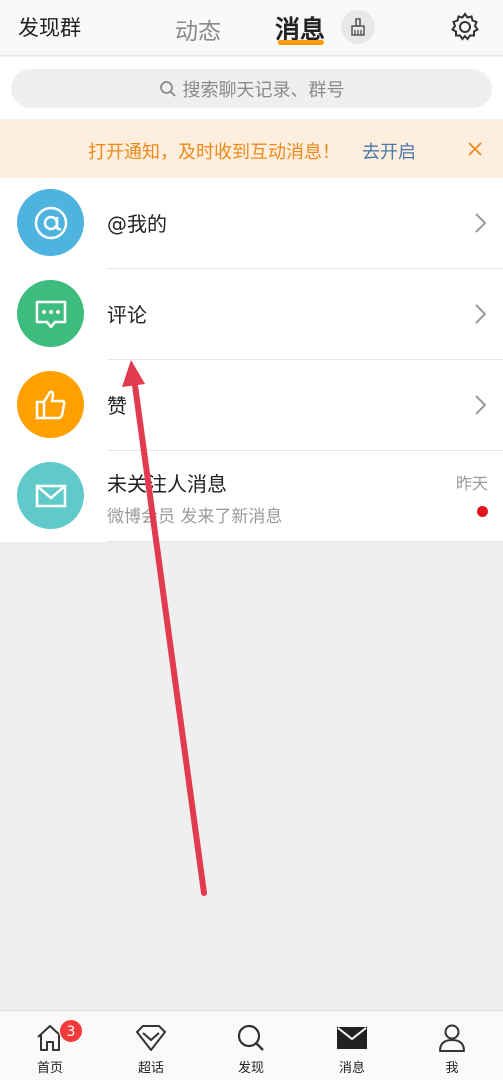 Image resolution: width=503 pixels, height=1080 pixels. What do you see at coordinates (50, 404) in the screenshot?
I see `thumbs-up-icon` at bounding box center [50, 404].